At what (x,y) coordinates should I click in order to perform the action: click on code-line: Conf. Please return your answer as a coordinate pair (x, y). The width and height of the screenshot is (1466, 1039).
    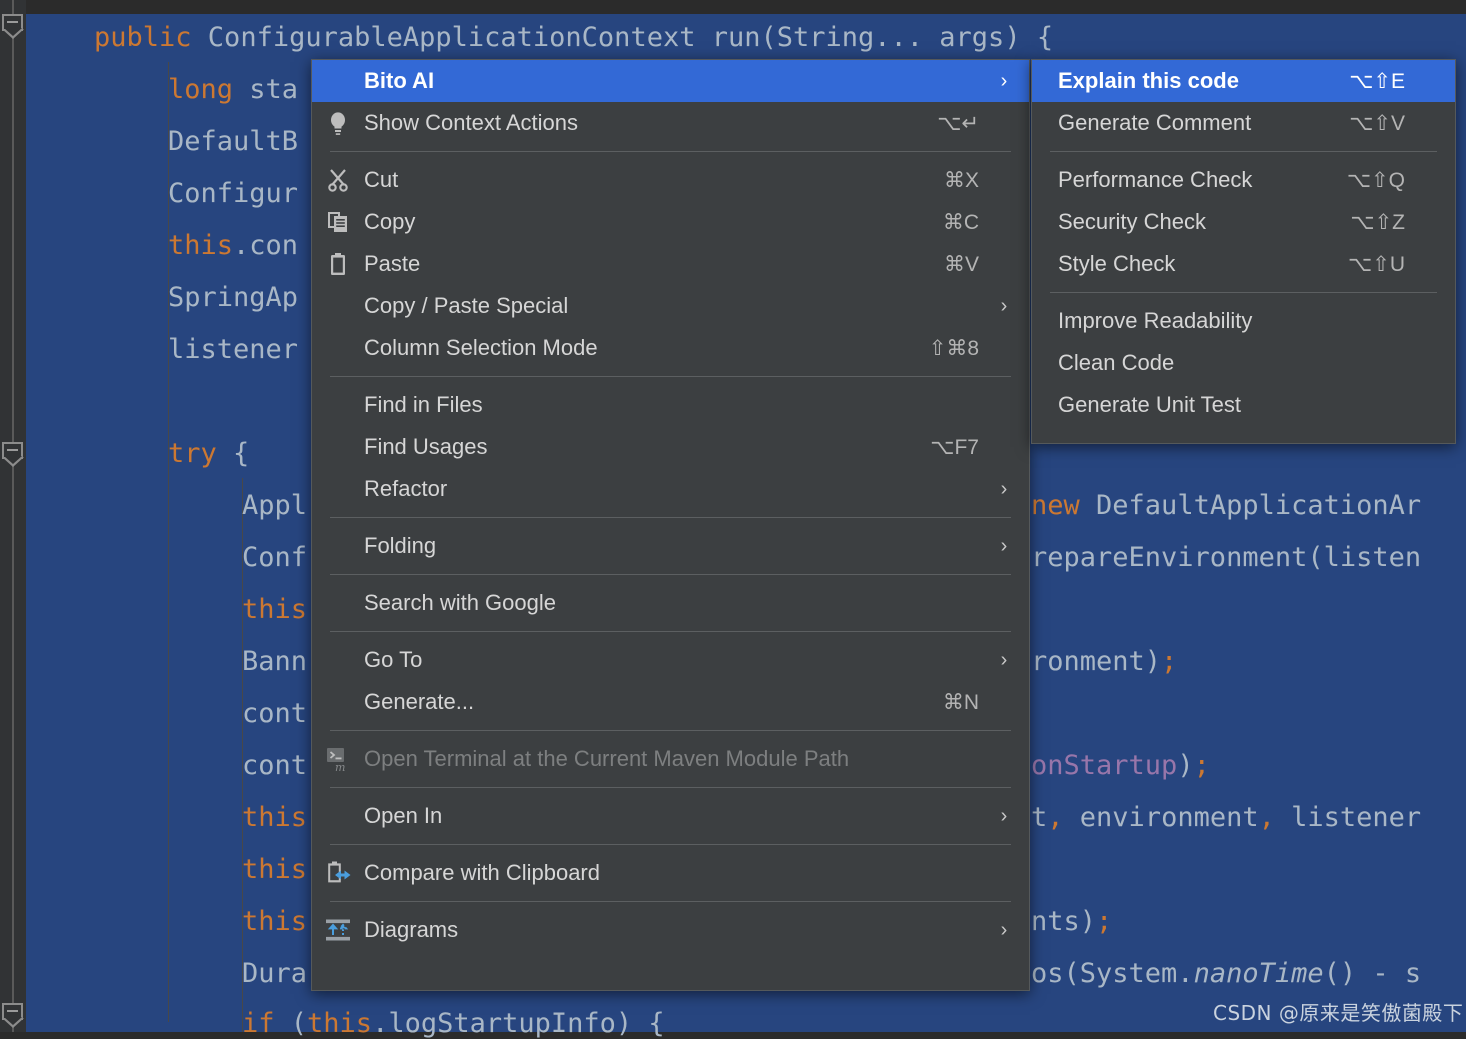
    Looking at the image, I should click on (275, 557).